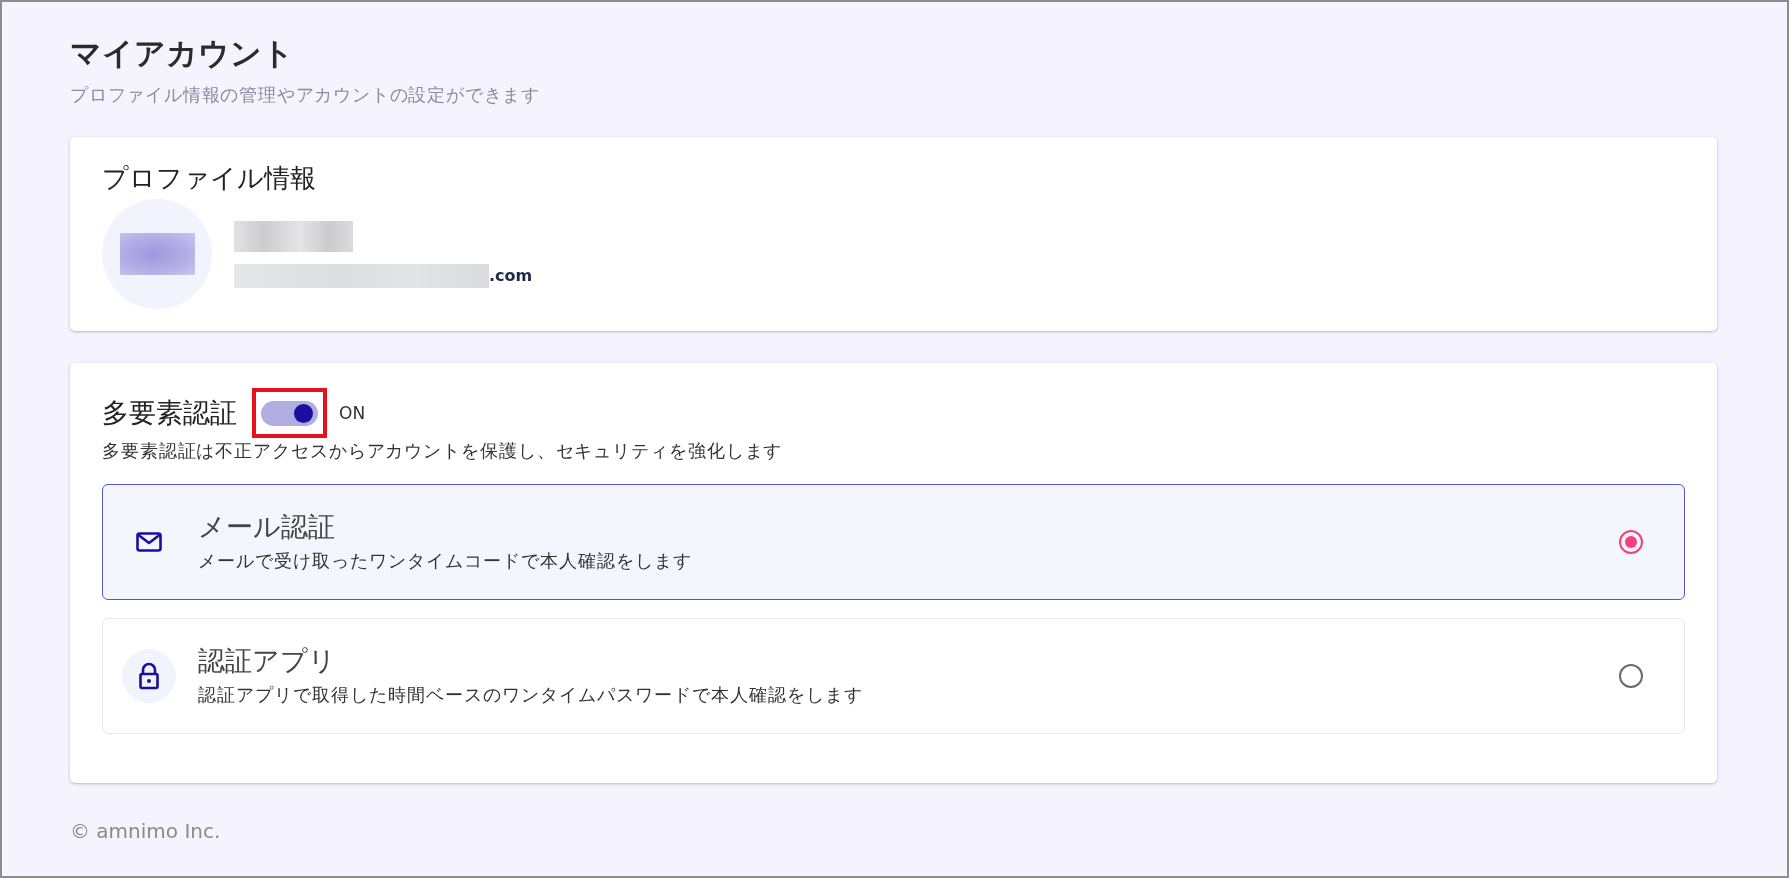 This screenshot has width=1789, height=878. What do you see at coordinates (445, 561) in the screenshot?
I see `option-description: メールで受け取ったワンタイムコードで本人確認をします` at bounding box center [445, 561].